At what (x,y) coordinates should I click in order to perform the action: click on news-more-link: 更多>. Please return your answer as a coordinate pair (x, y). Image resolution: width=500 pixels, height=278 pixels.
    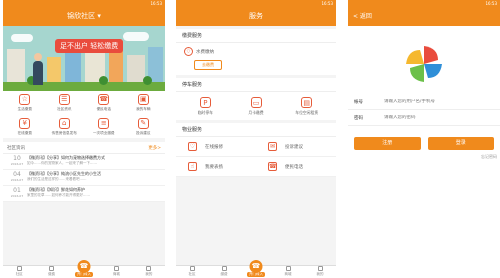
    Looking at the image, I should click on (154, 148).